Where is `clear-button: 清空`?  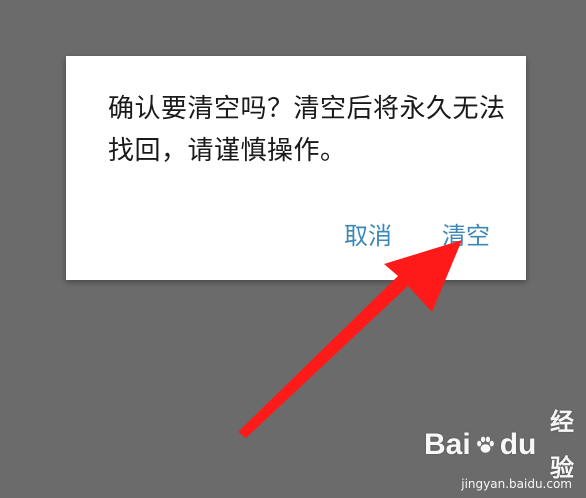
clear-button: 清空 is located at coordinates (466, 236).